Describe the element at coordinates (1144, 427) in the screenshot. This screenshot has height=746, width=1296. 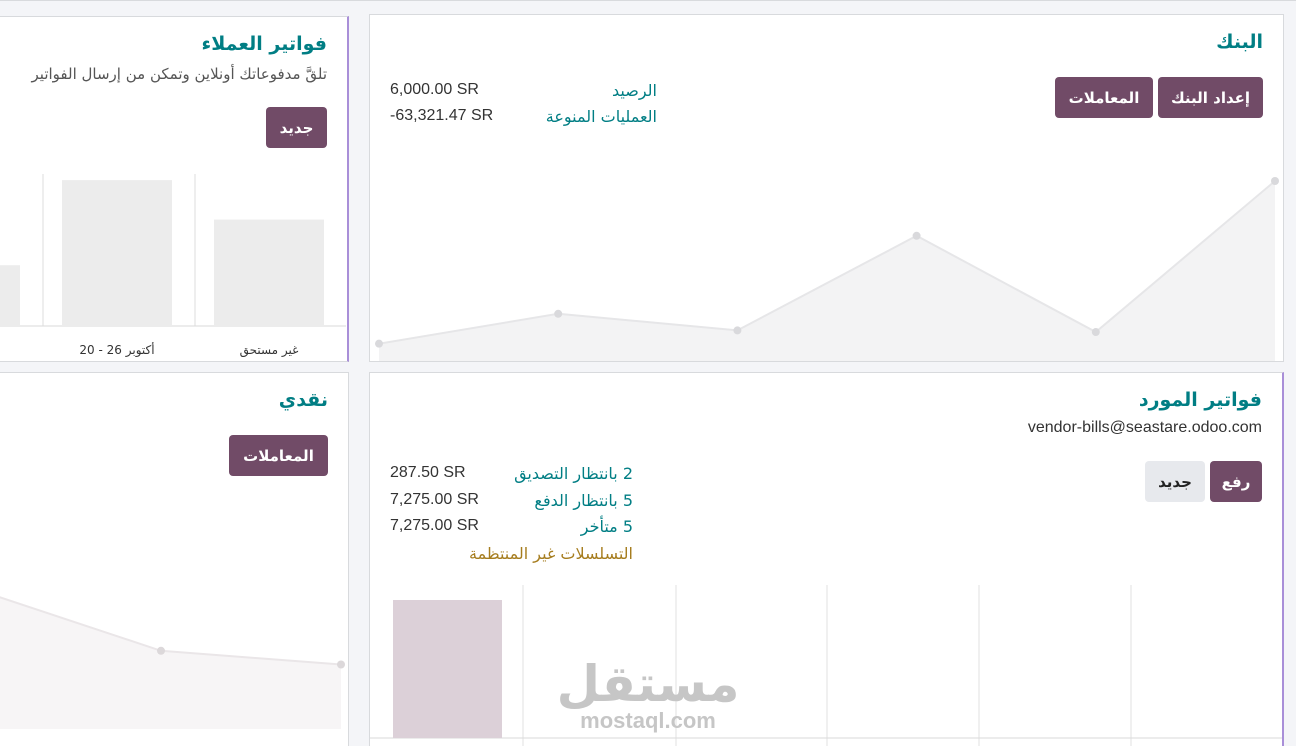
I see `vendor-bills-email: vendor-bills@seastare.odoo.com` at that location.